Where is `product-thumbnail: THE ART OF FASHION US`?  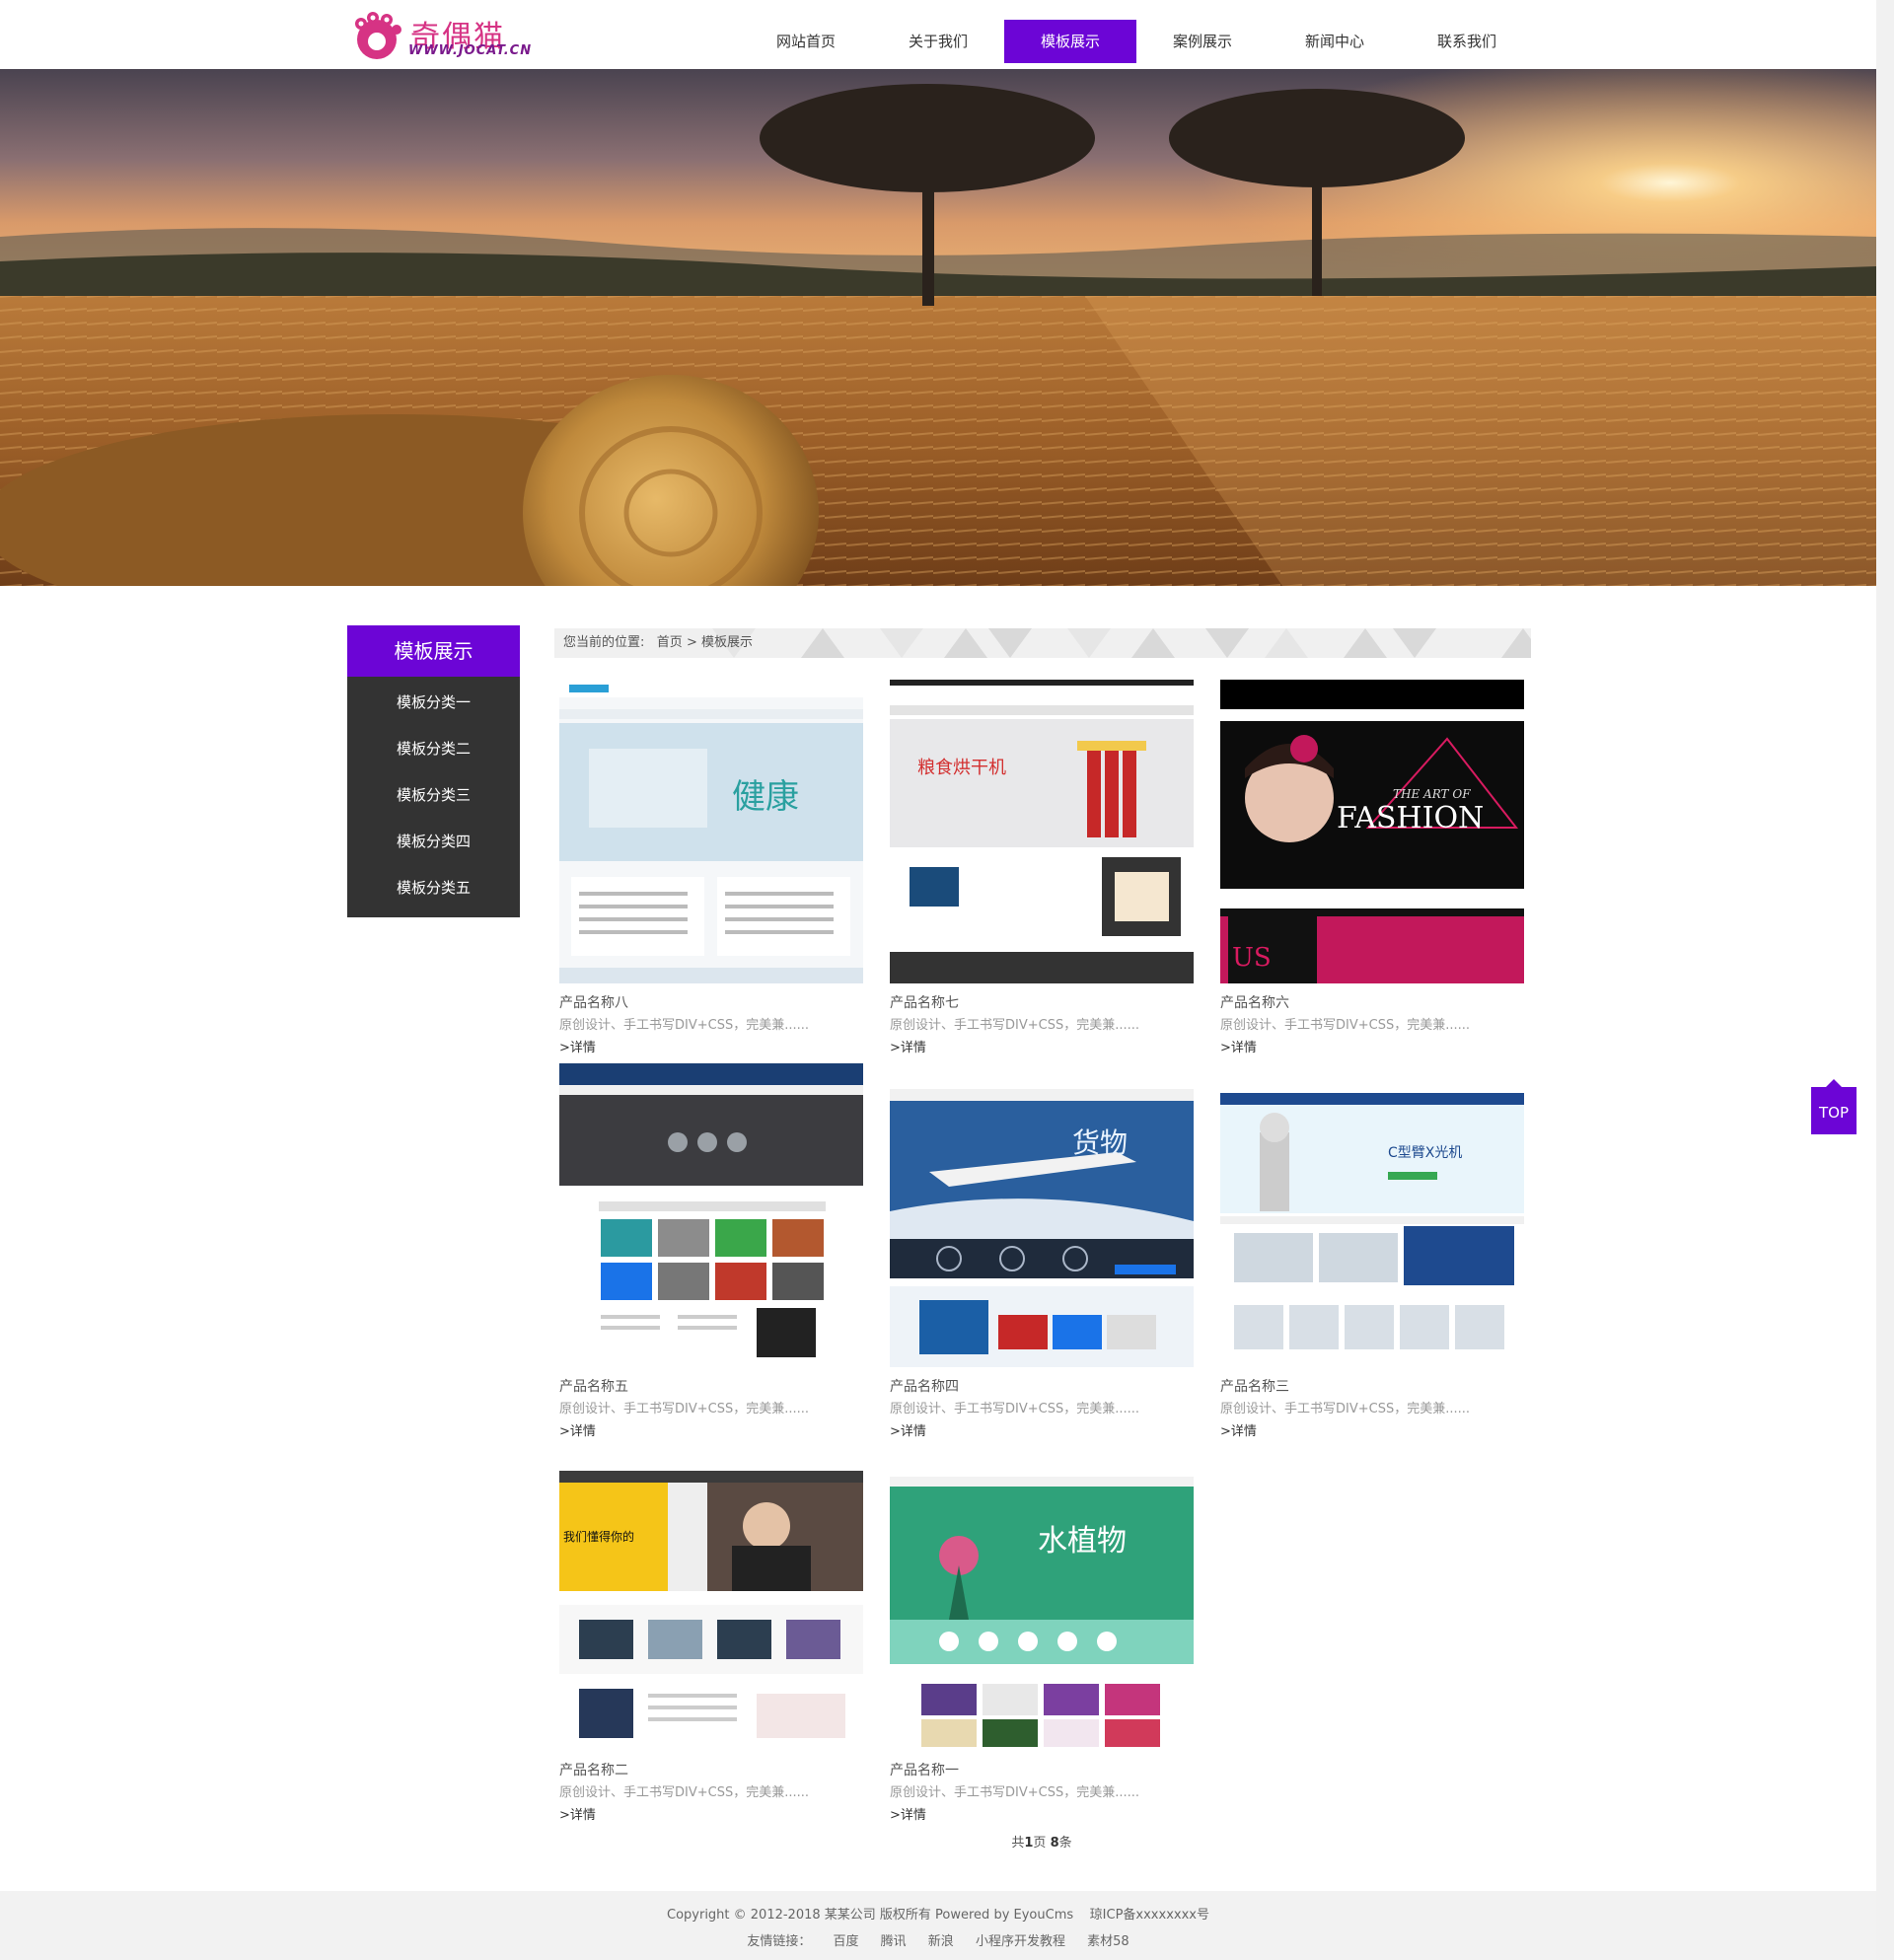 product-thumbnail: THE ART OF FASHION US is located at coordinates (1372, 831).